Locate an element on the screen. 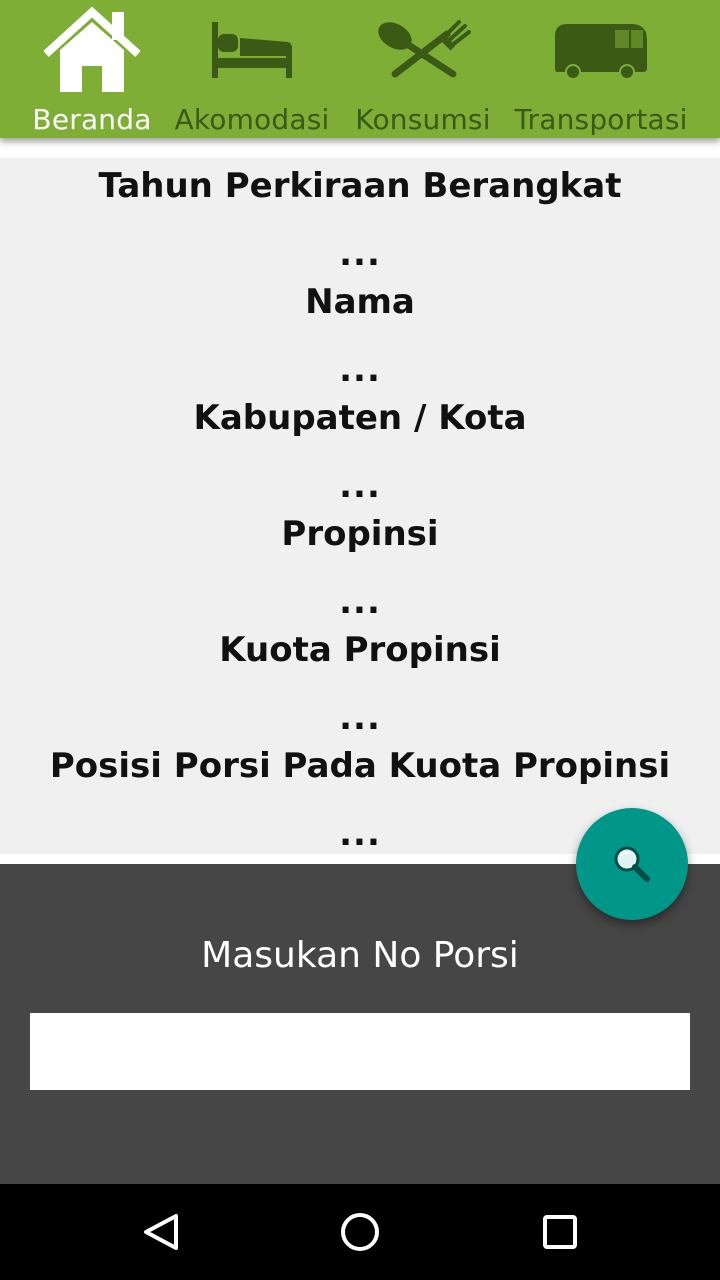  search-icon is located at coordinates (632, 866).